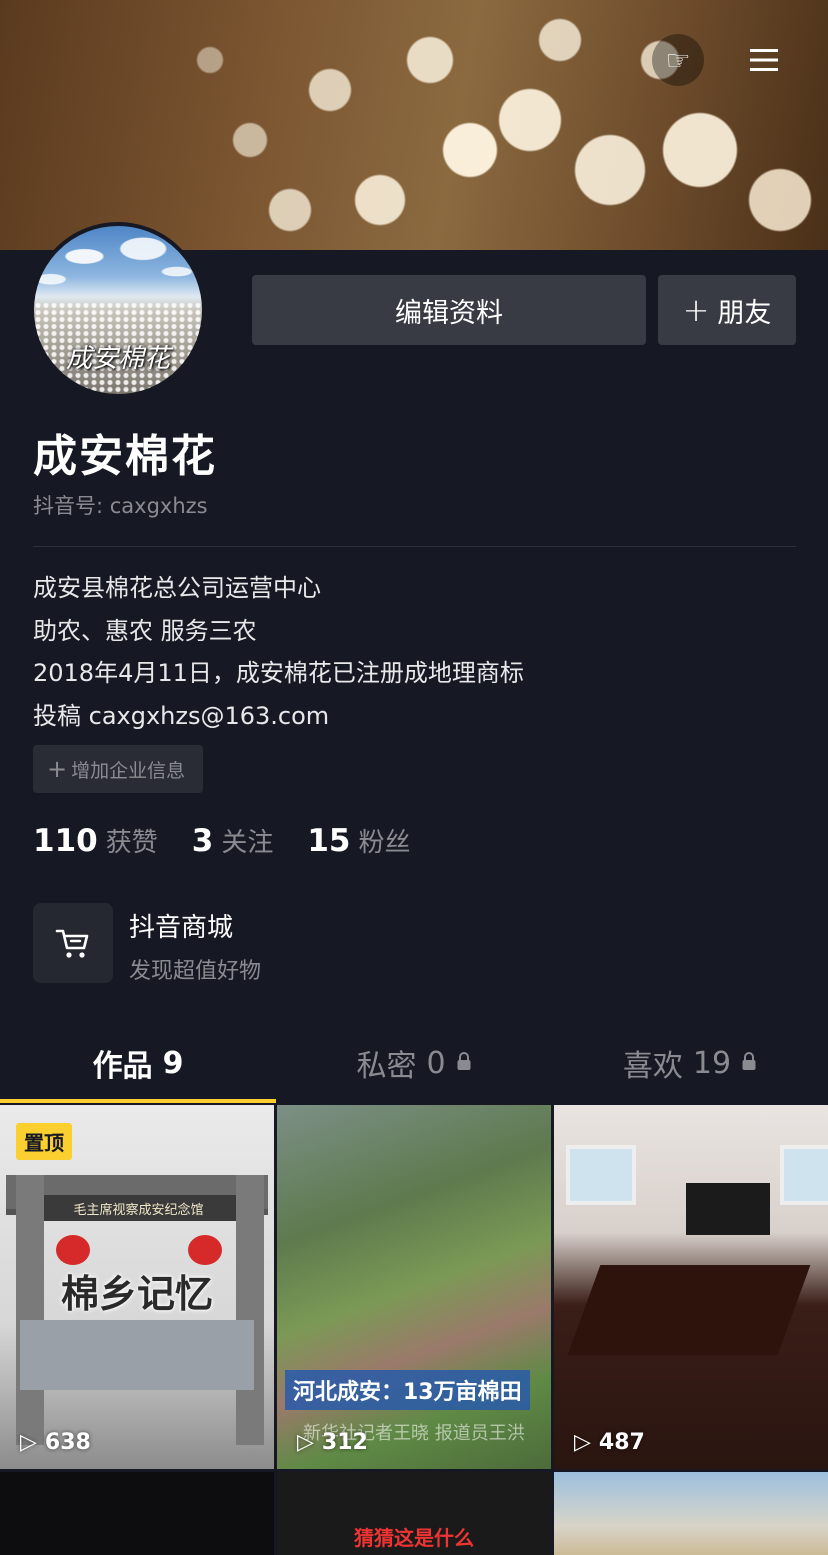  I want to click on tab-count: 19, so click(712, 1063).